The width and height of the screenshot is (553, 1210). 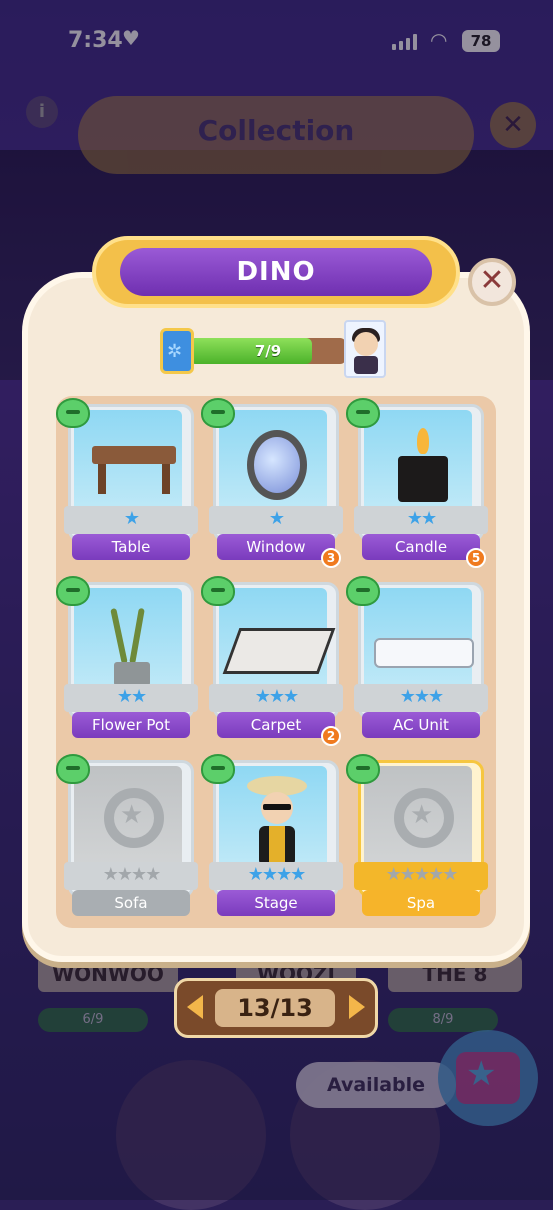 I want to click on modal-title: DINO, so click(x=276, y=272).